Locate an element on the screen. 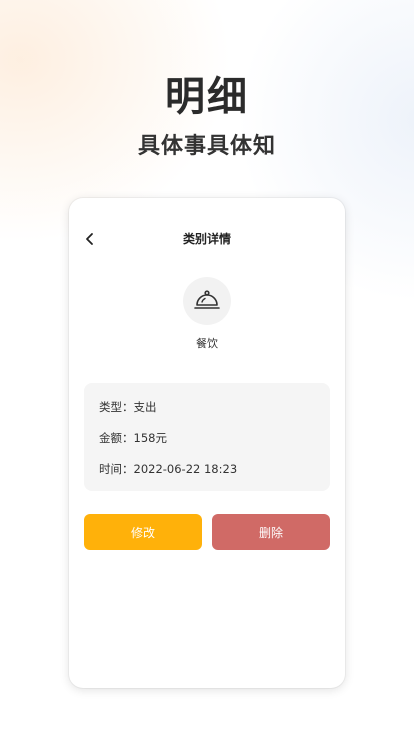 The width and height of the screenshot is (414, 736). time-label: 时间： is located at coordinates (116, 469).